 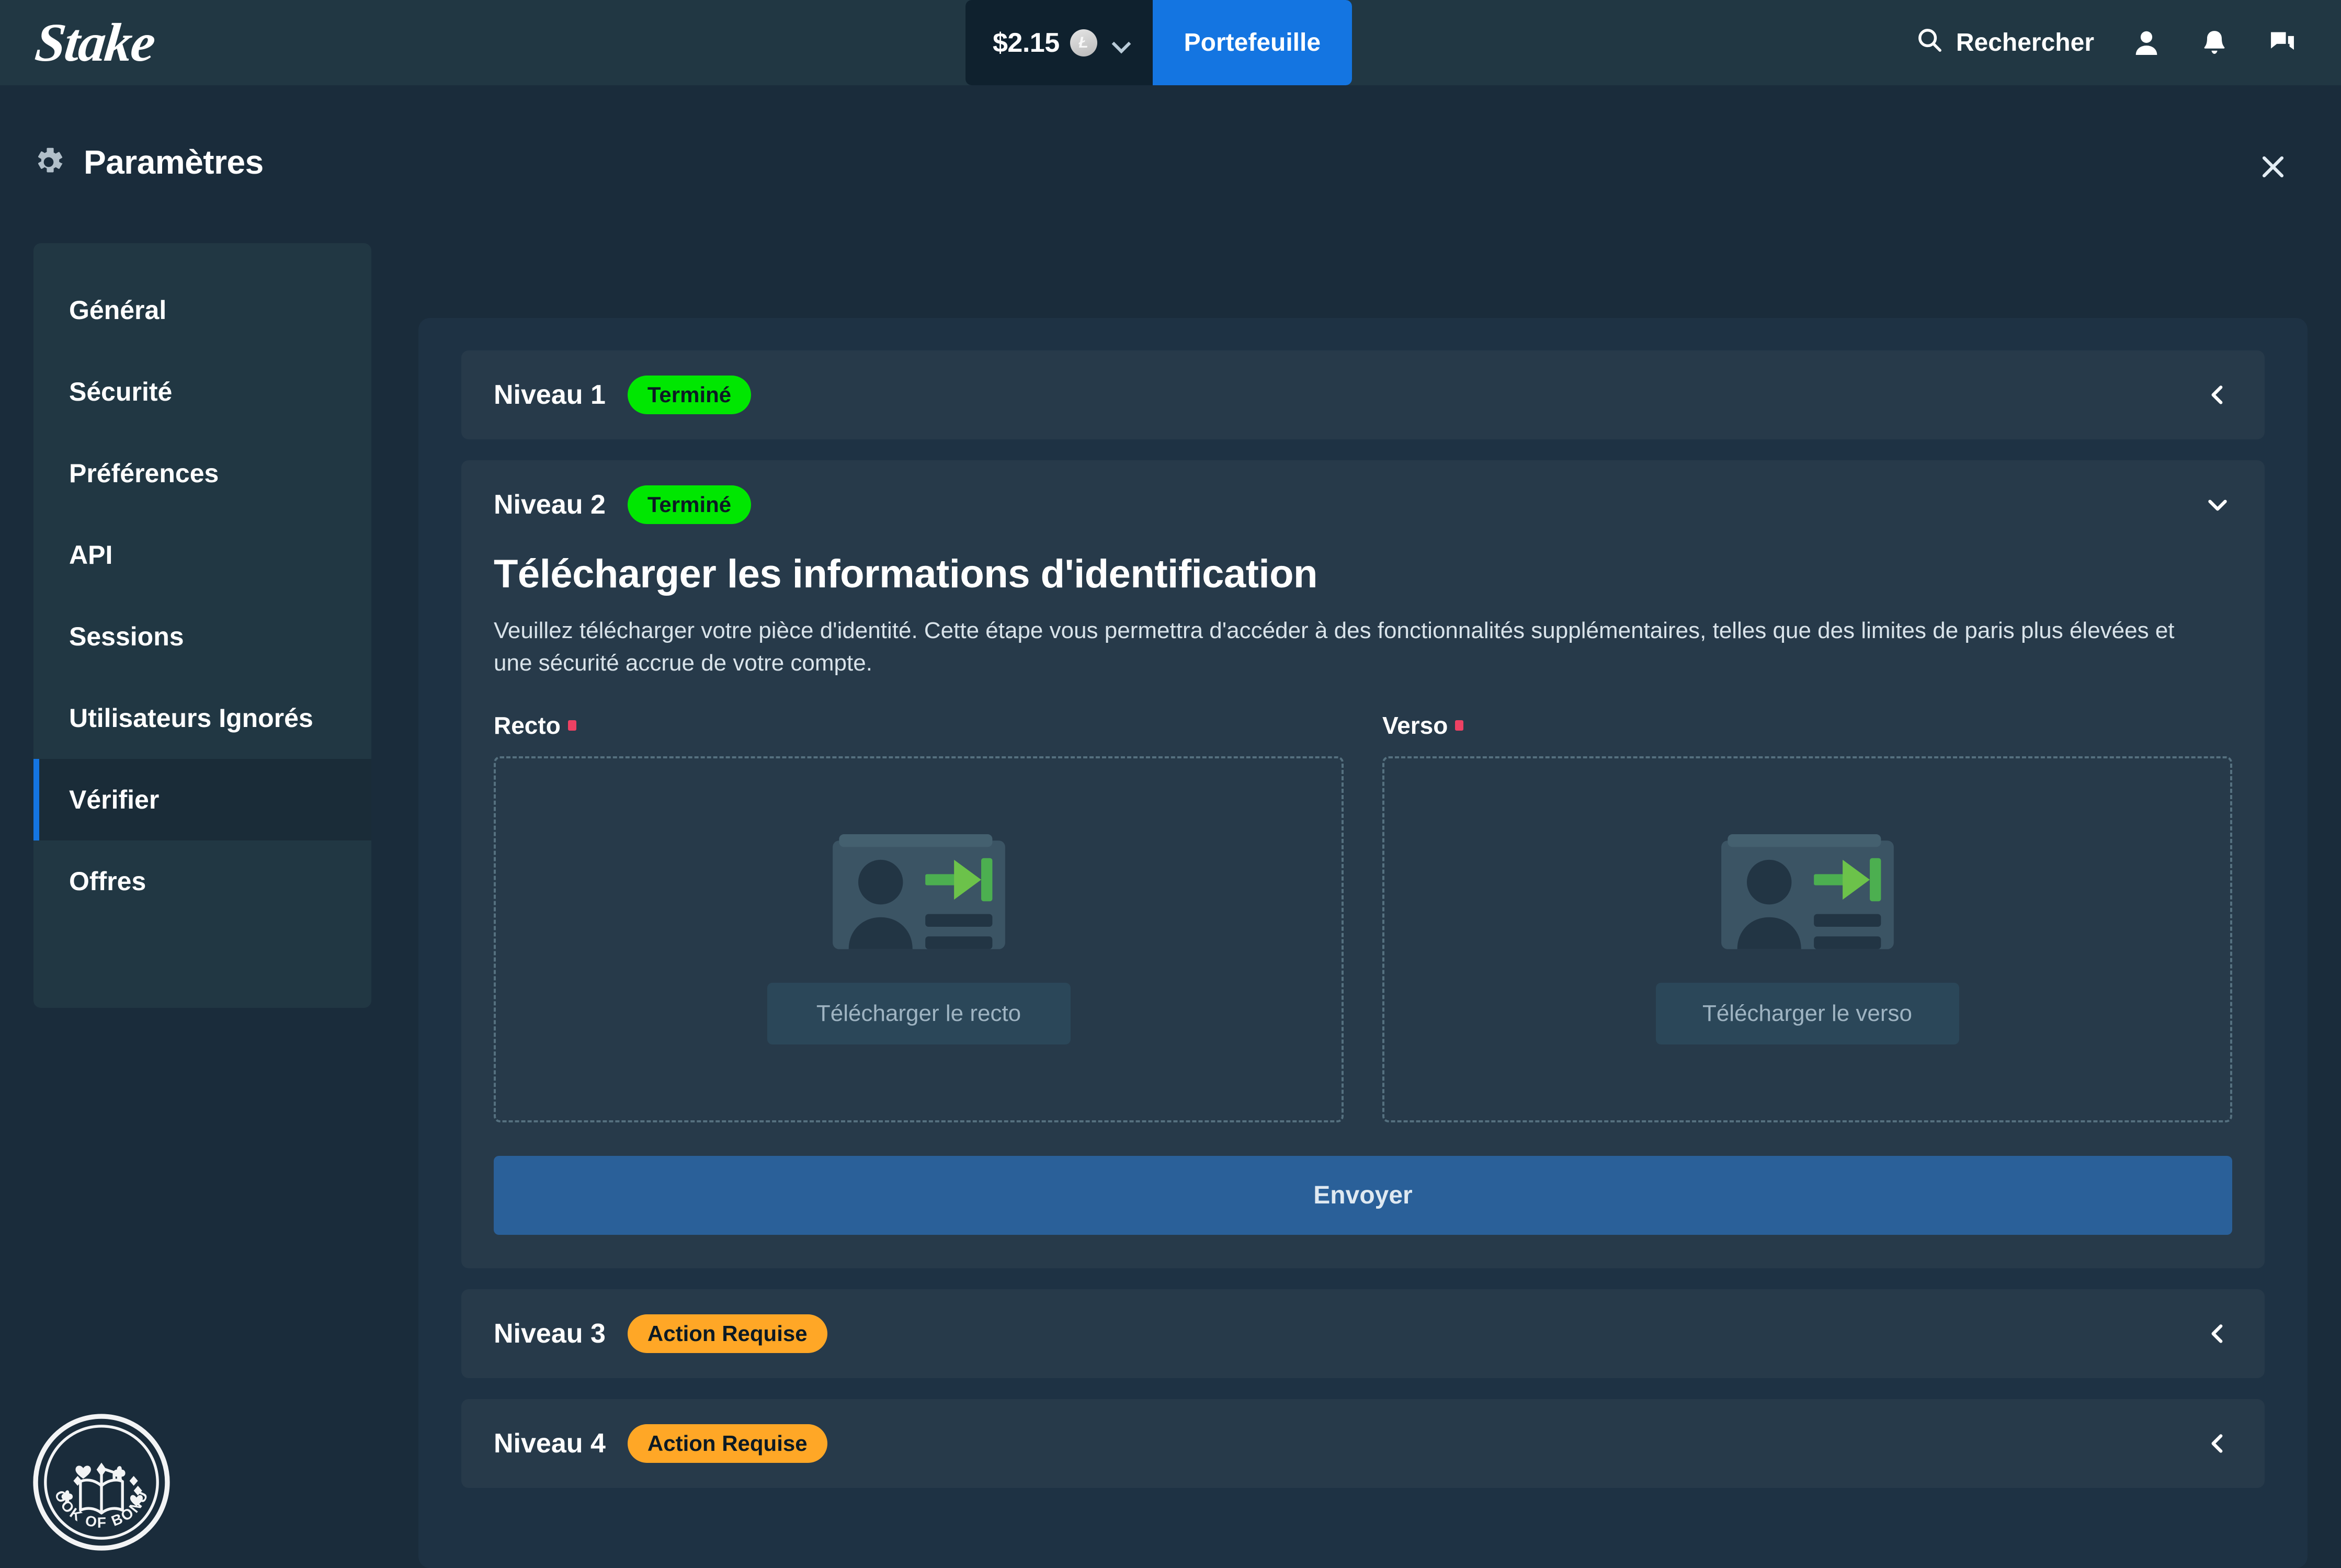 I want to click on watermark-text: BOOK OF BONUS, so click(x=87, y=1465).